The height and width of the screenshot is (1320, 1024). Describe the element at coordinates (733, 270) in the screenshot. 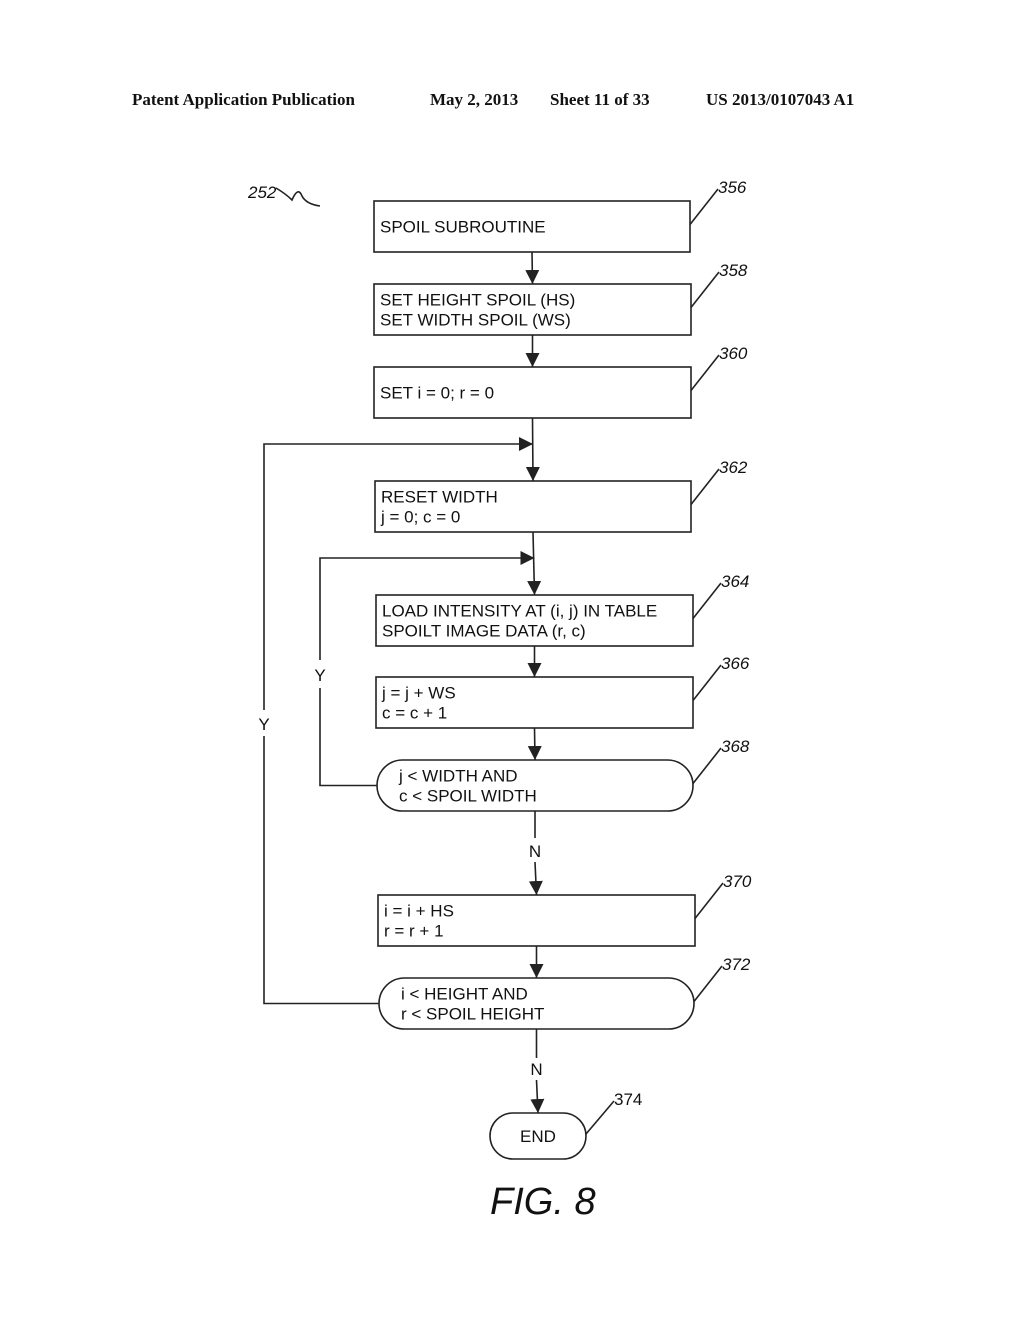

I see `ref-number: 358` at that location.